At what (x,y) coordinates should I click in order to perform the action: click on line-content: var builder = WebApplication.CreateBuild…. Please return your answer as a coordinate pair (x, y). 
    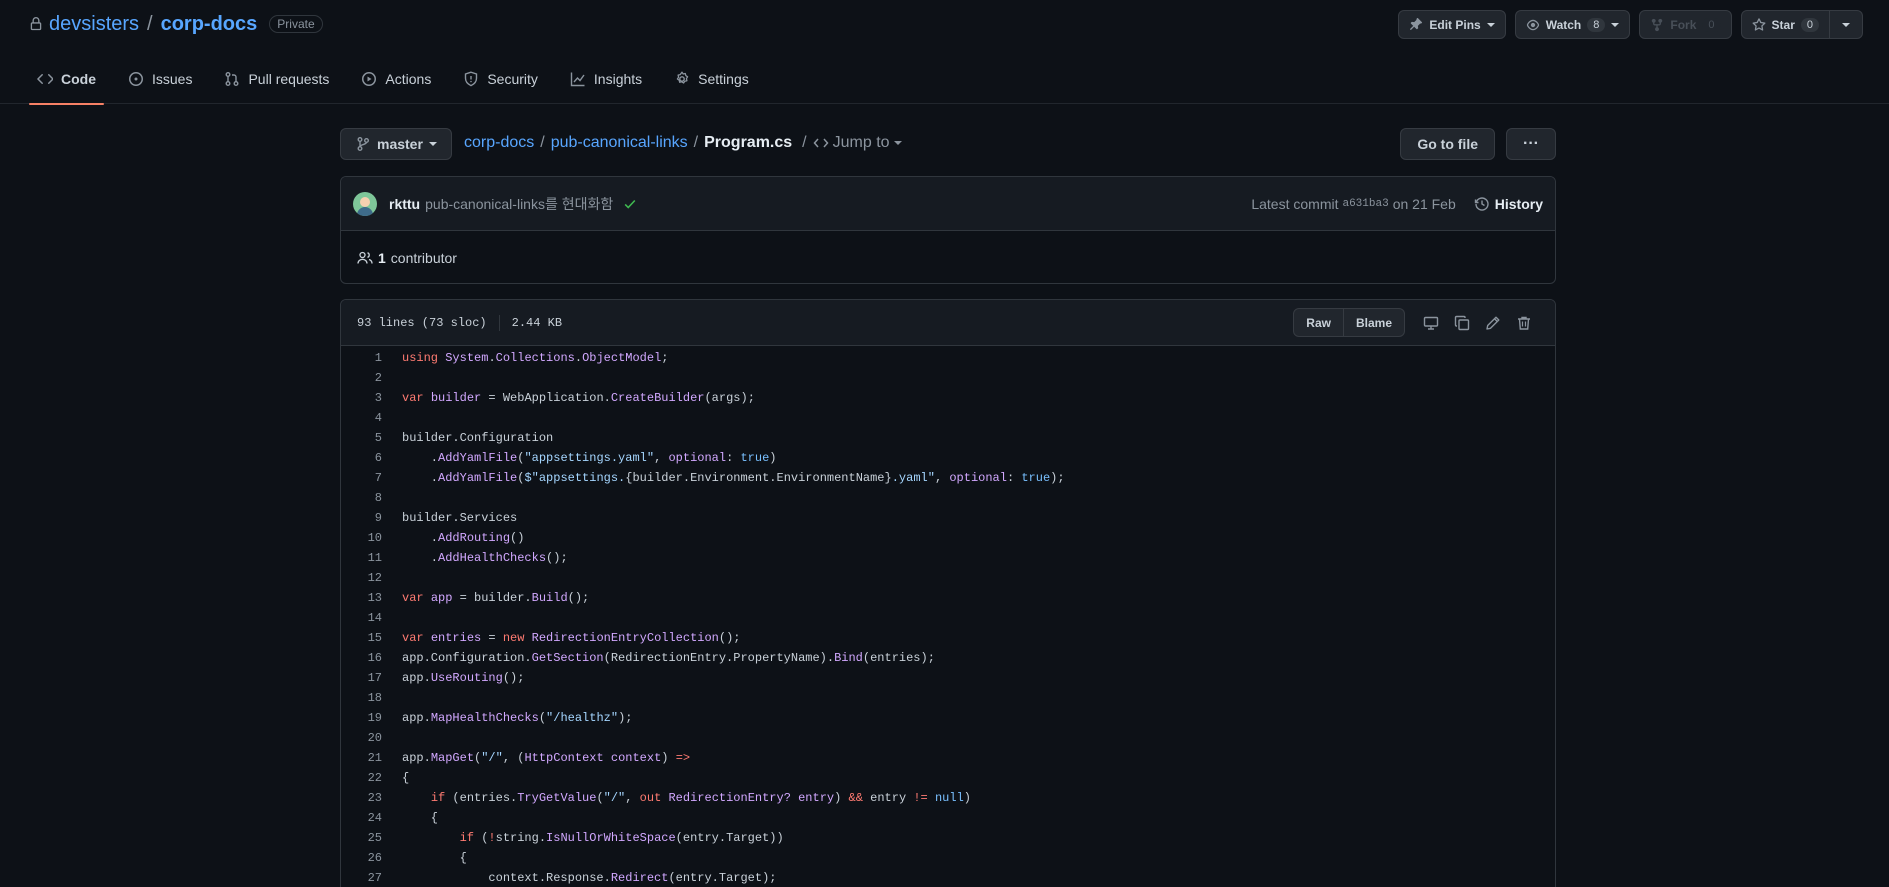
    Looking at the image, I should click on (578, 398).